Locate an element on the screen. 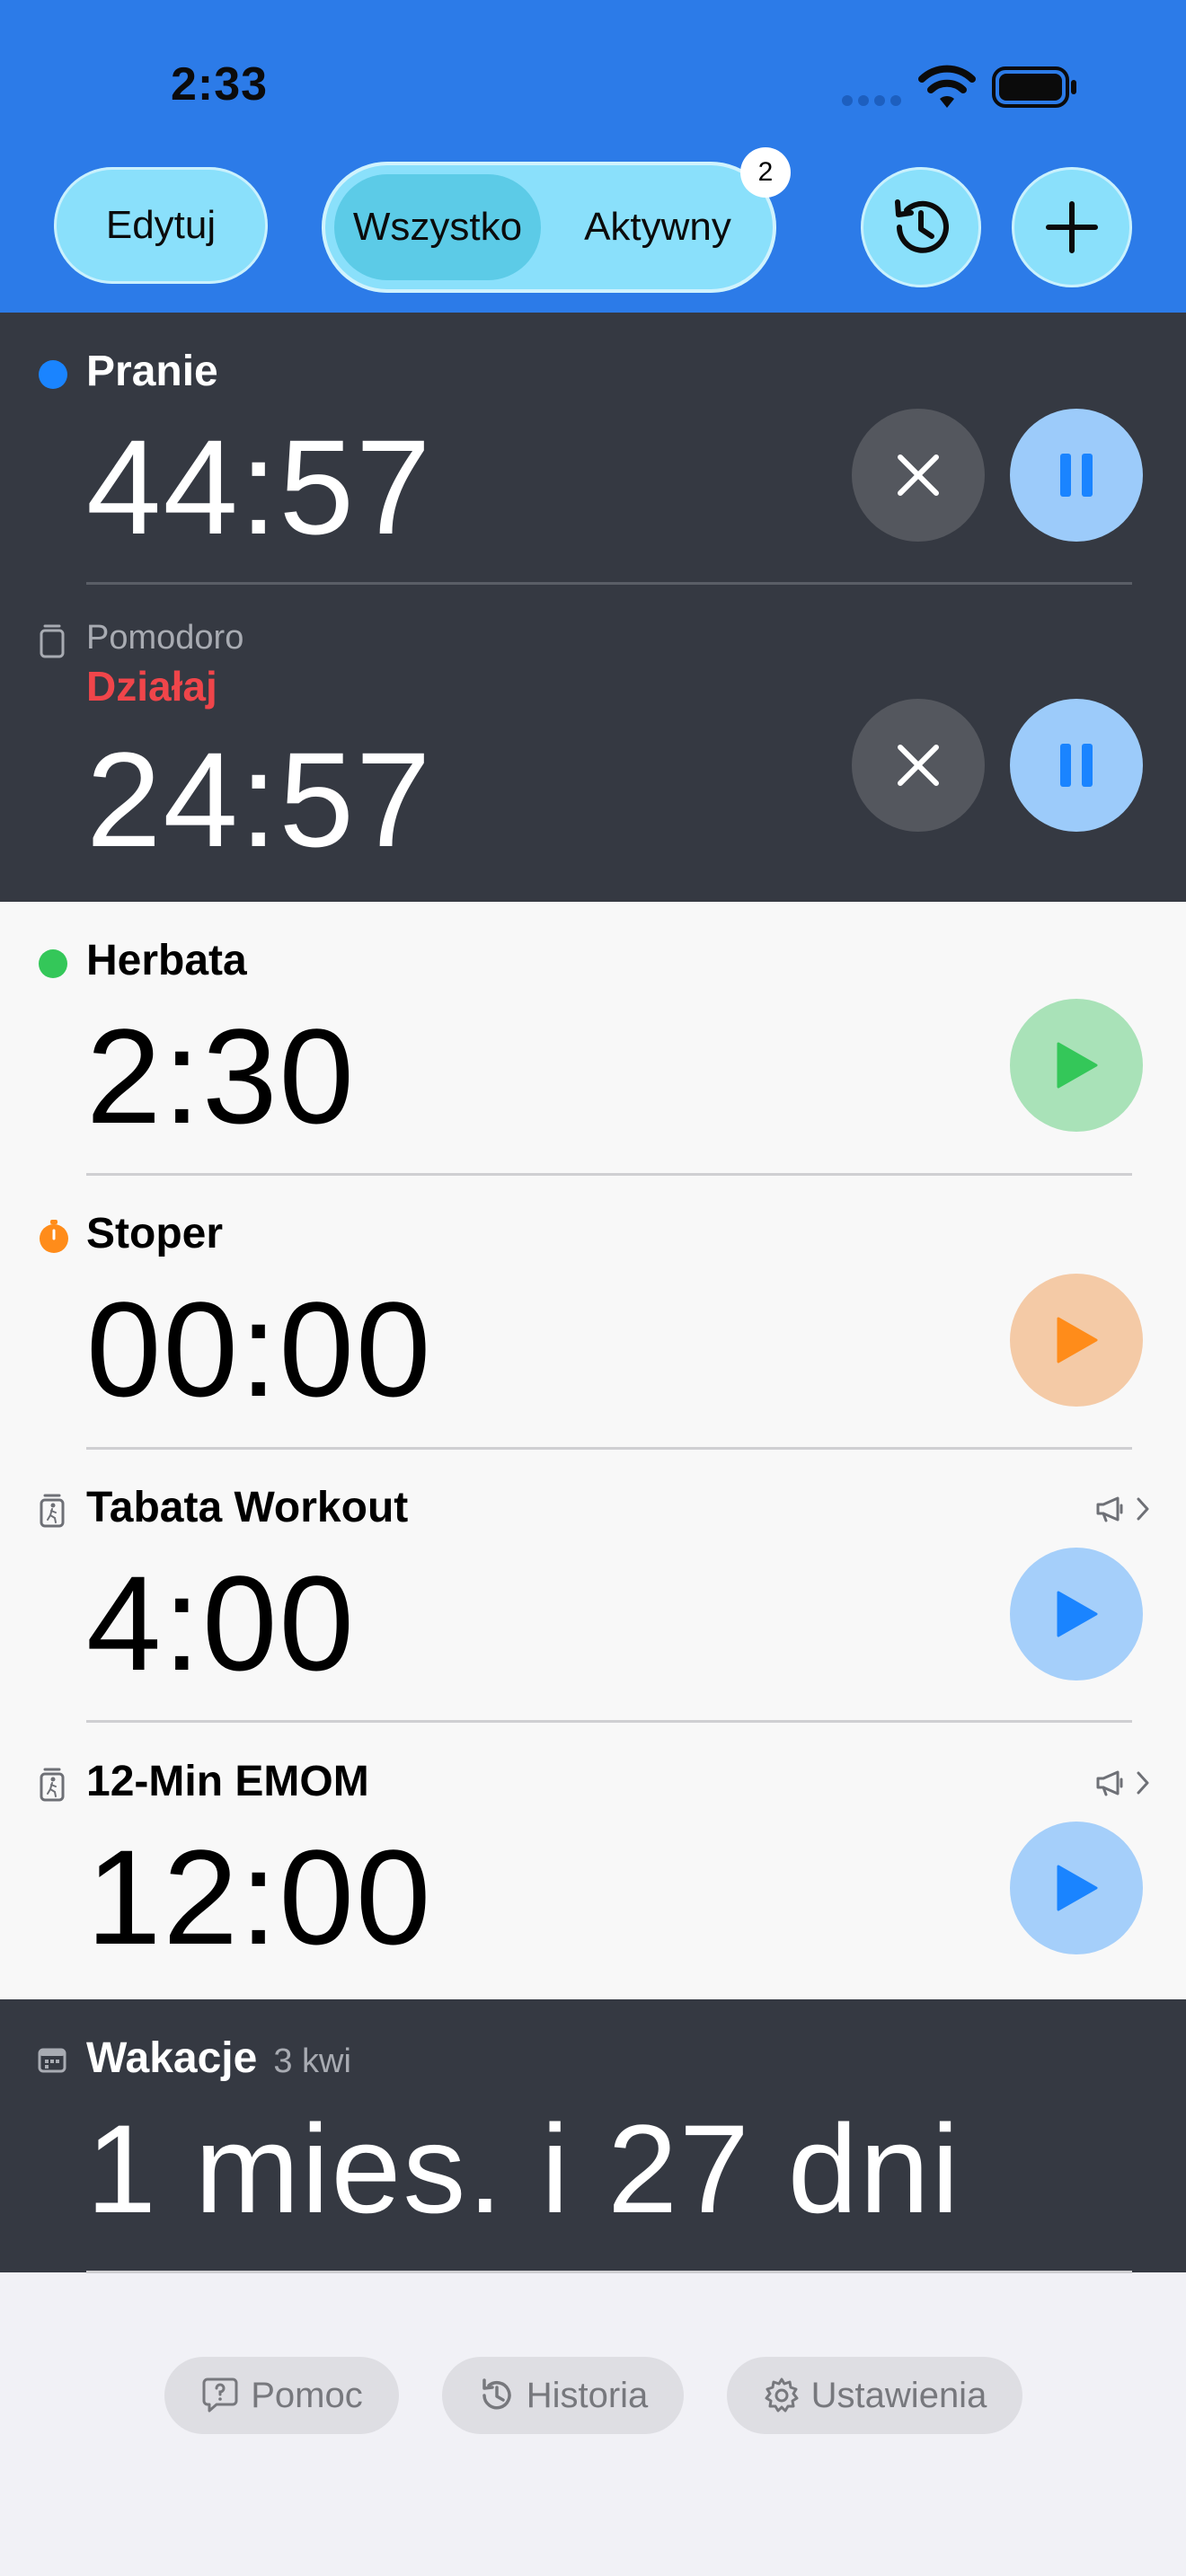  timer-title: Herbata is located at coordinates (166, 960).